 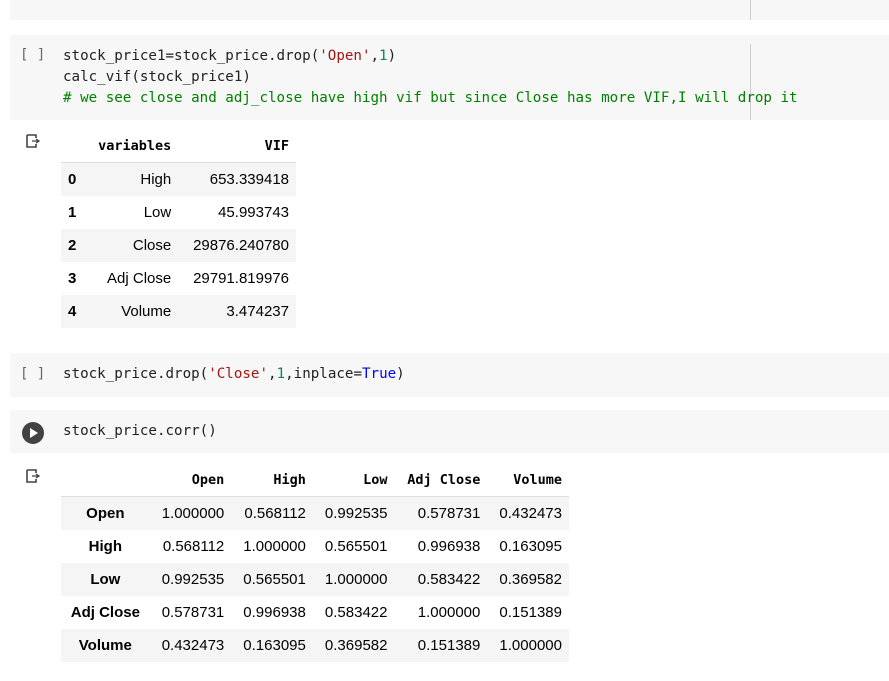 I want to click on table-row: 0 High 653.339418, so click(x=178, y=179).